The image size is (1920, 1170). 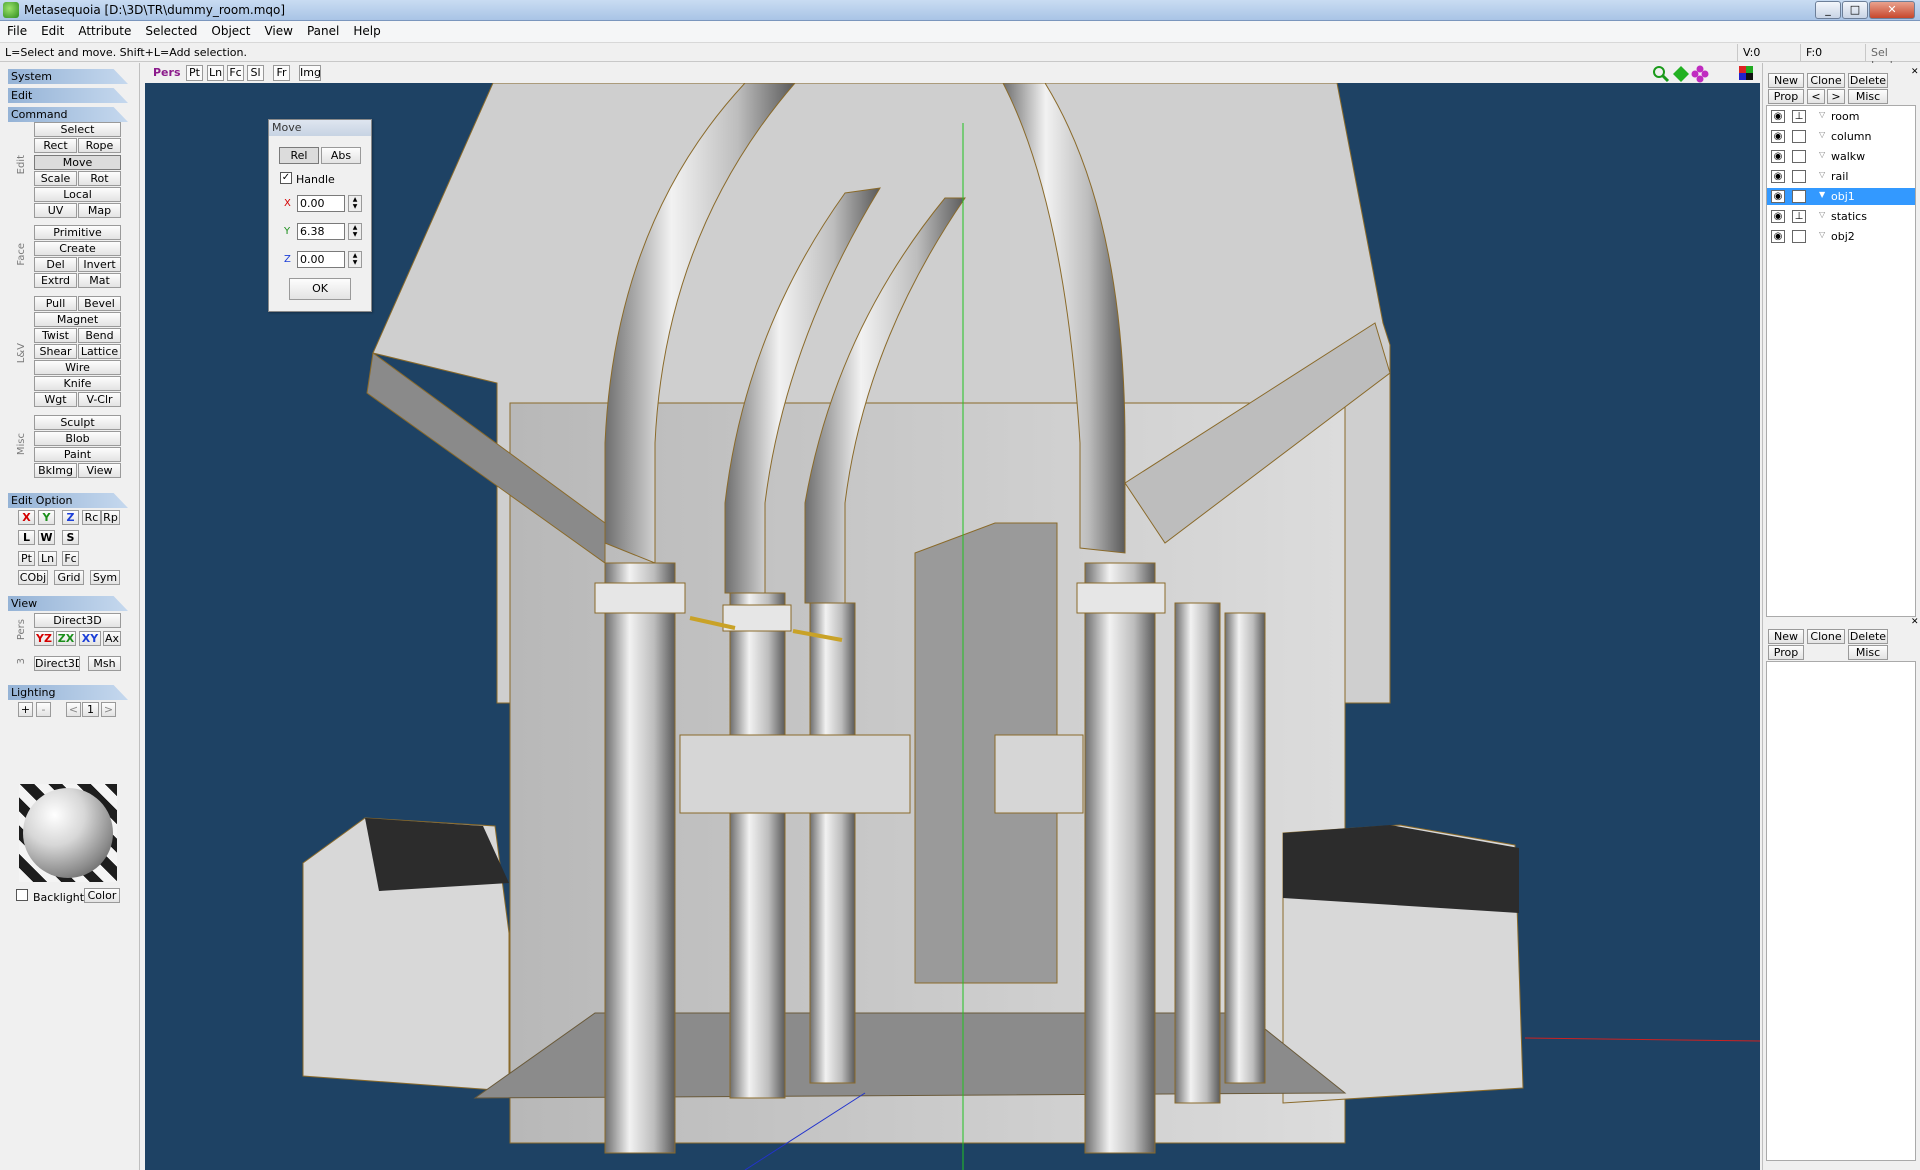 What do you see at coordinates (320, 289) in the screenshot?
I see `ok-button: OK` at bounding box center [320, 289].